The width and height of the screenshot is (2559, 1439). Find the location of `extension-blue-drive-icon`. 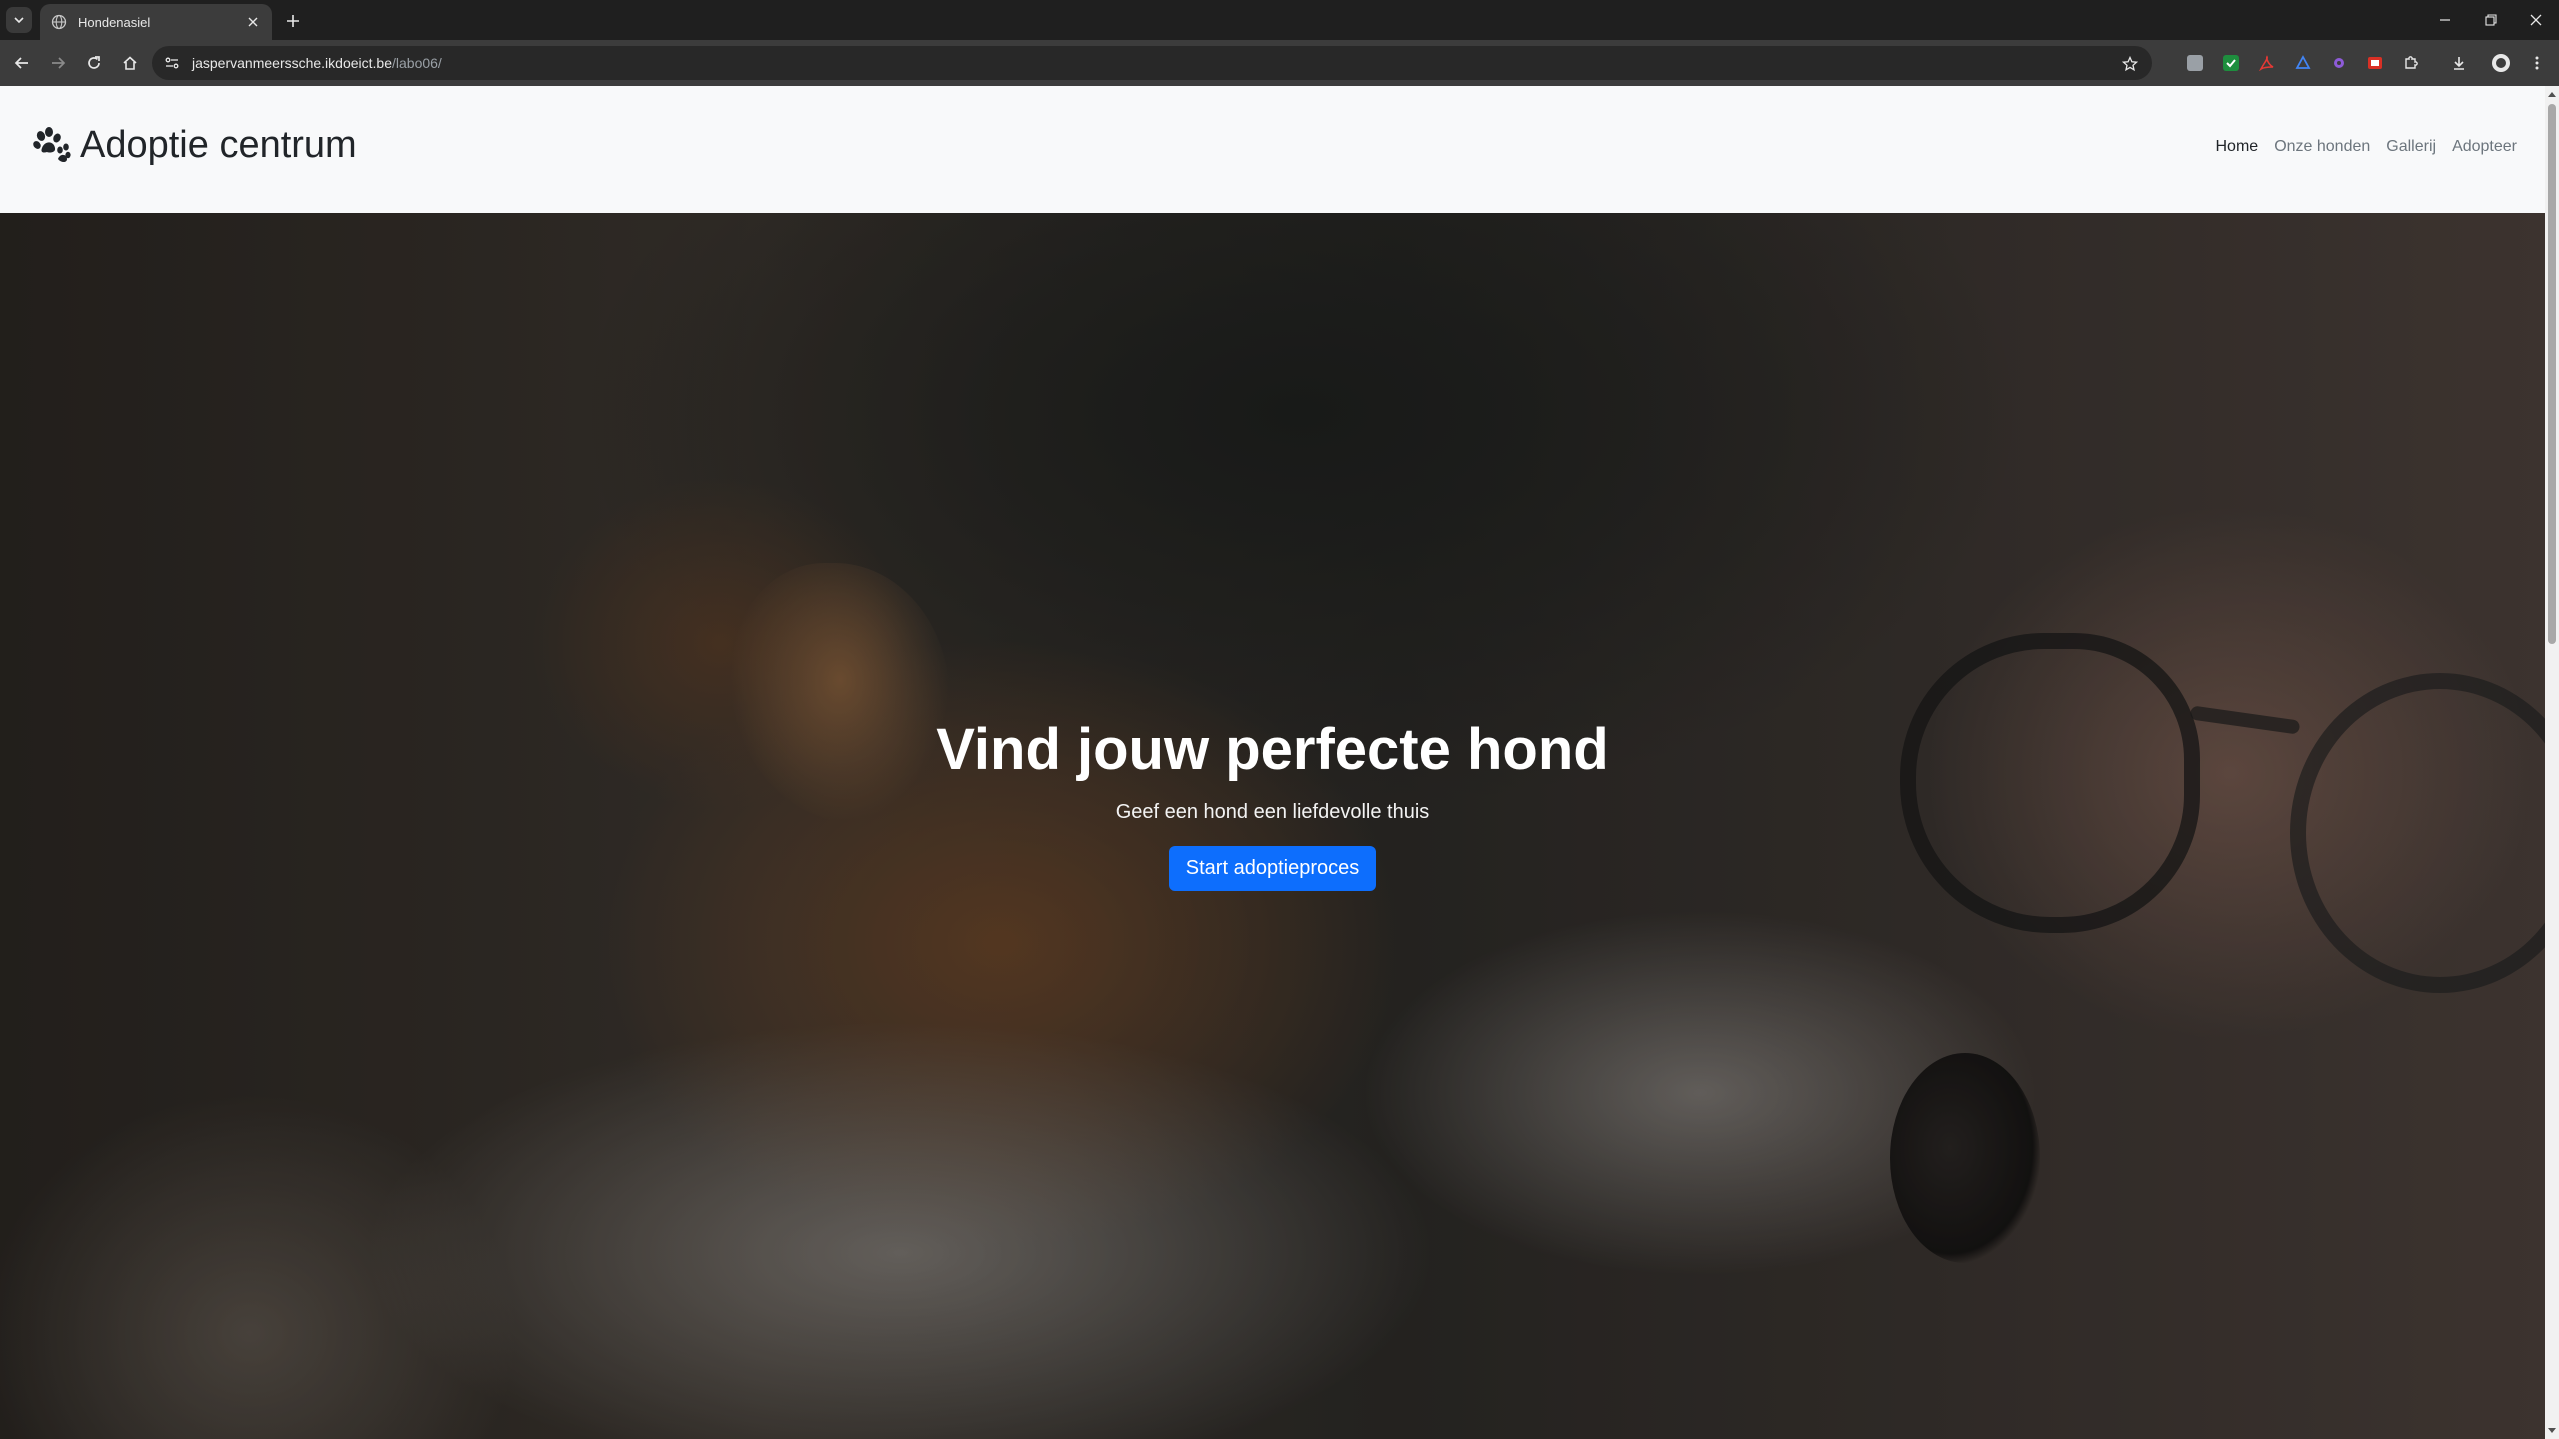

extension-blue-drive-icon is located at coordinates (2303, 63).